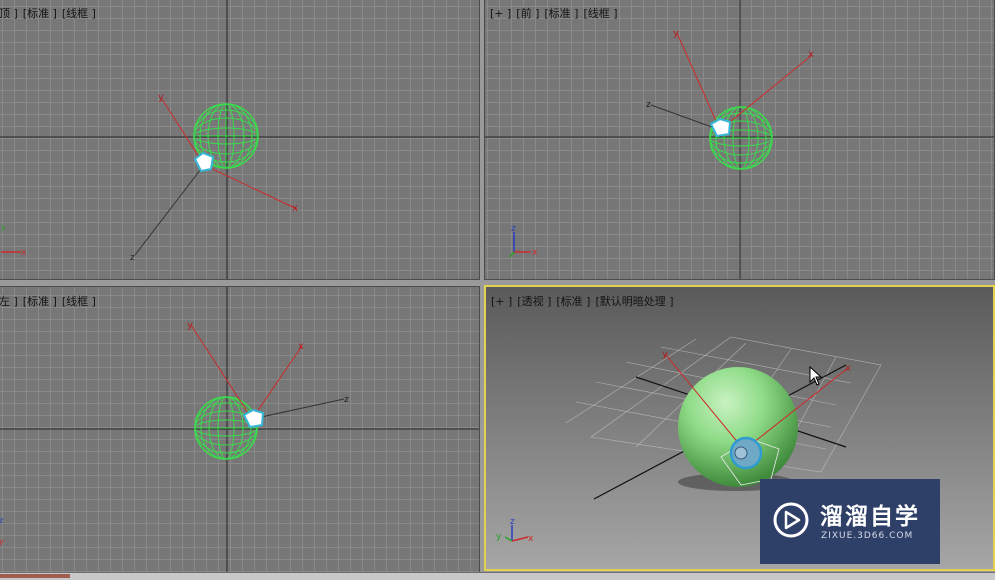 The image size is (995, 580). Describe the element at coordinates (2, 531) in the screenshot. I see `axis-tripod-icon: z y` at that location.